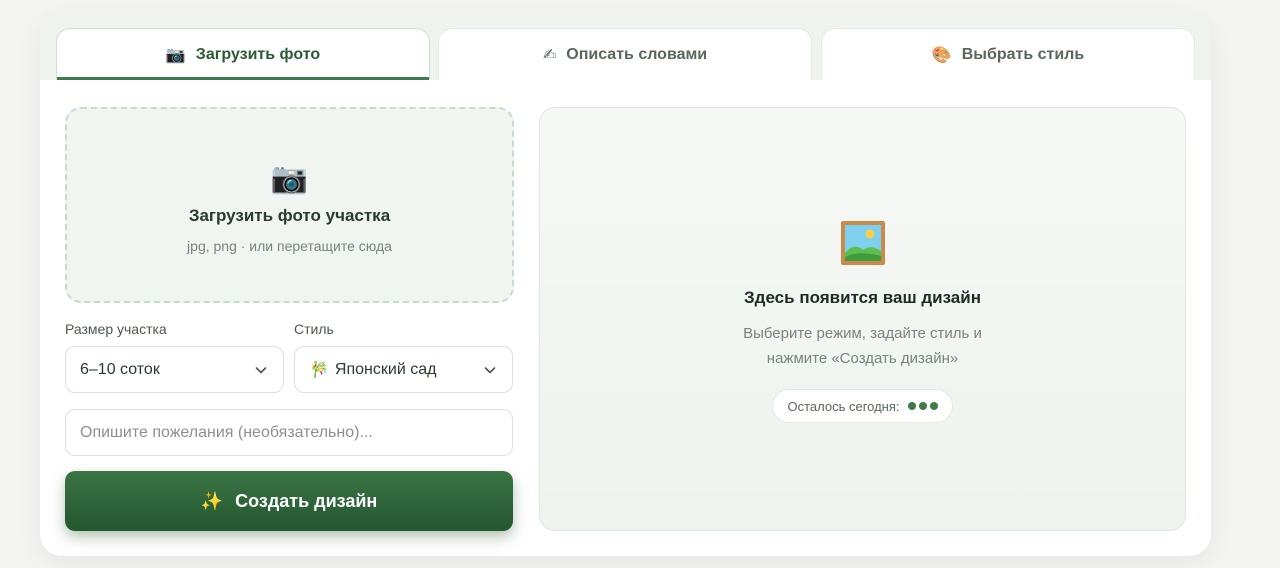 This screenshot has height=568, width=1280. I want to click on plot-size-value: 6–10 соток, so click(120, 369).